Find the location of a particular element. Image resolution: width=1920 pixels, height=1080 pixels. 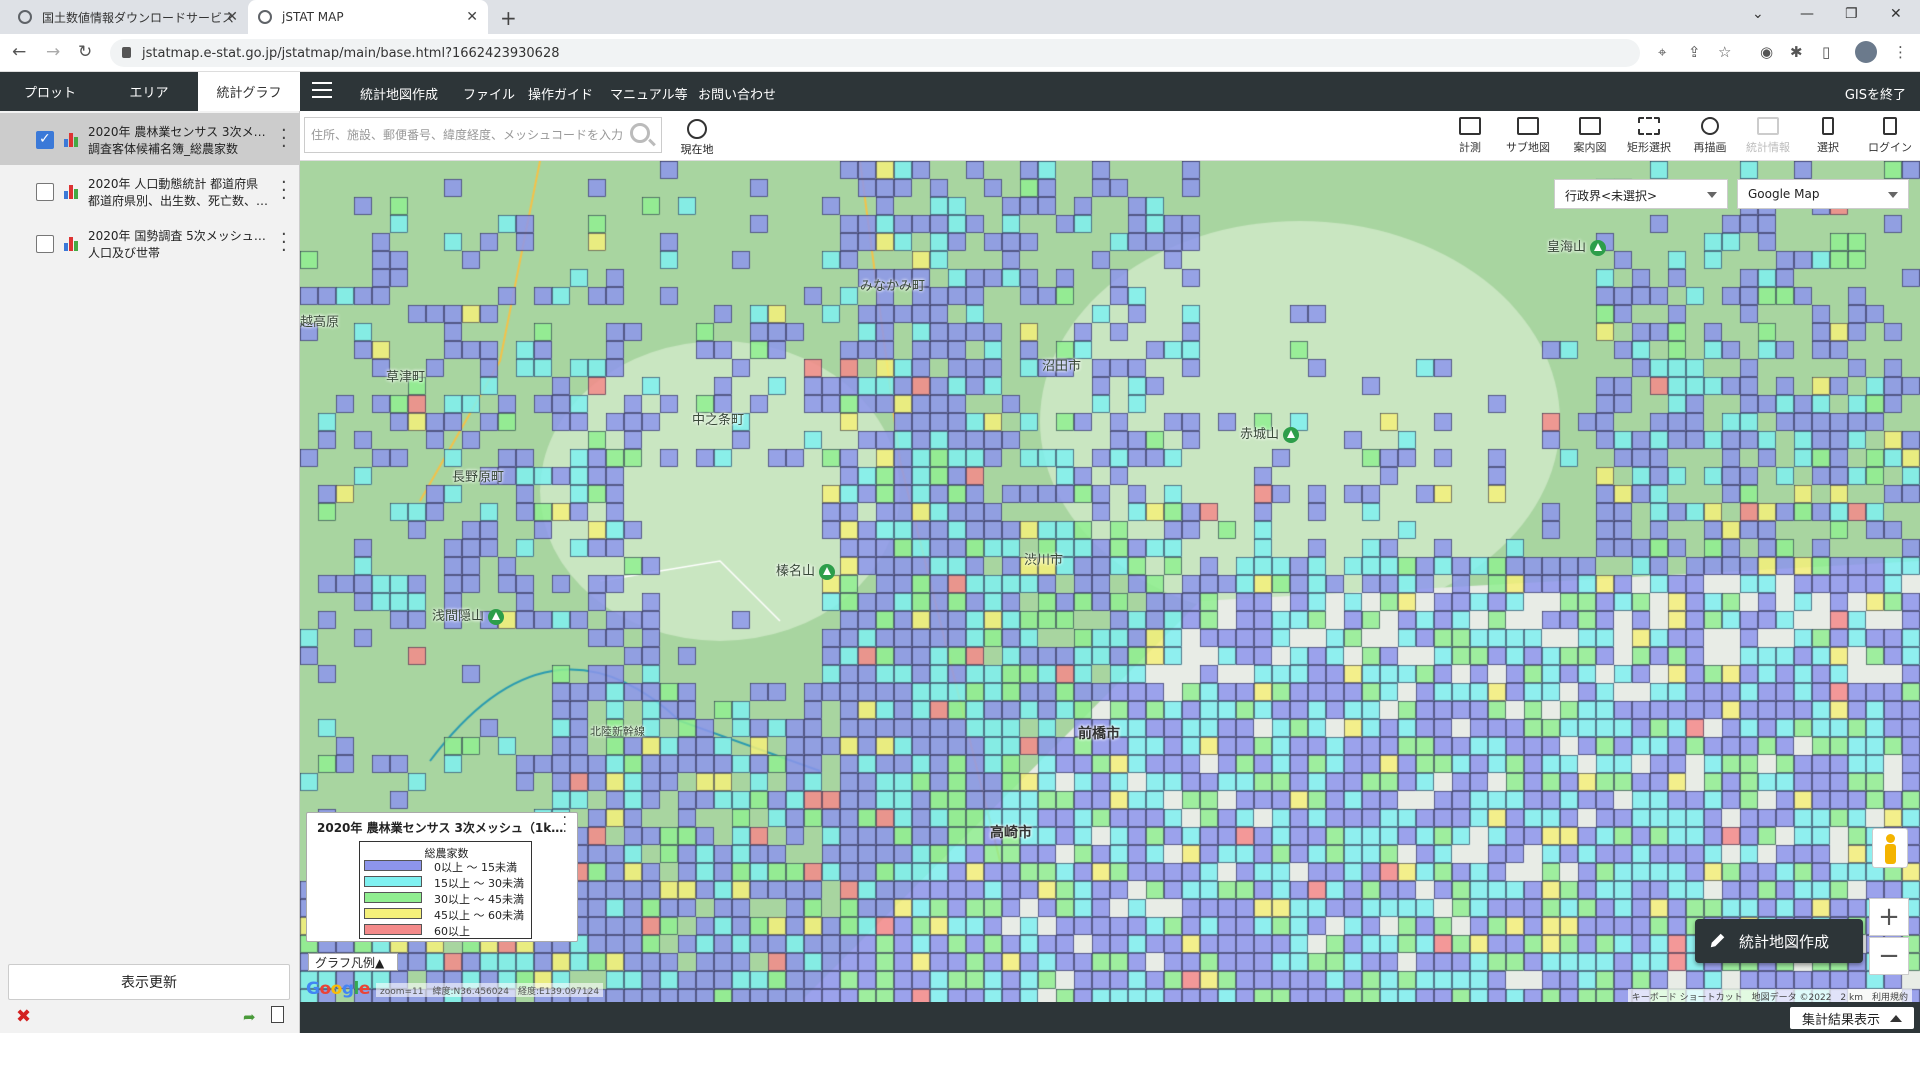

browser-tab-bar: 国土数値情報ダウンロードサービス ✕ jSTAT MAP ✕ + ⌄ — ❐ ✕ is located at coordinates (960, 17).